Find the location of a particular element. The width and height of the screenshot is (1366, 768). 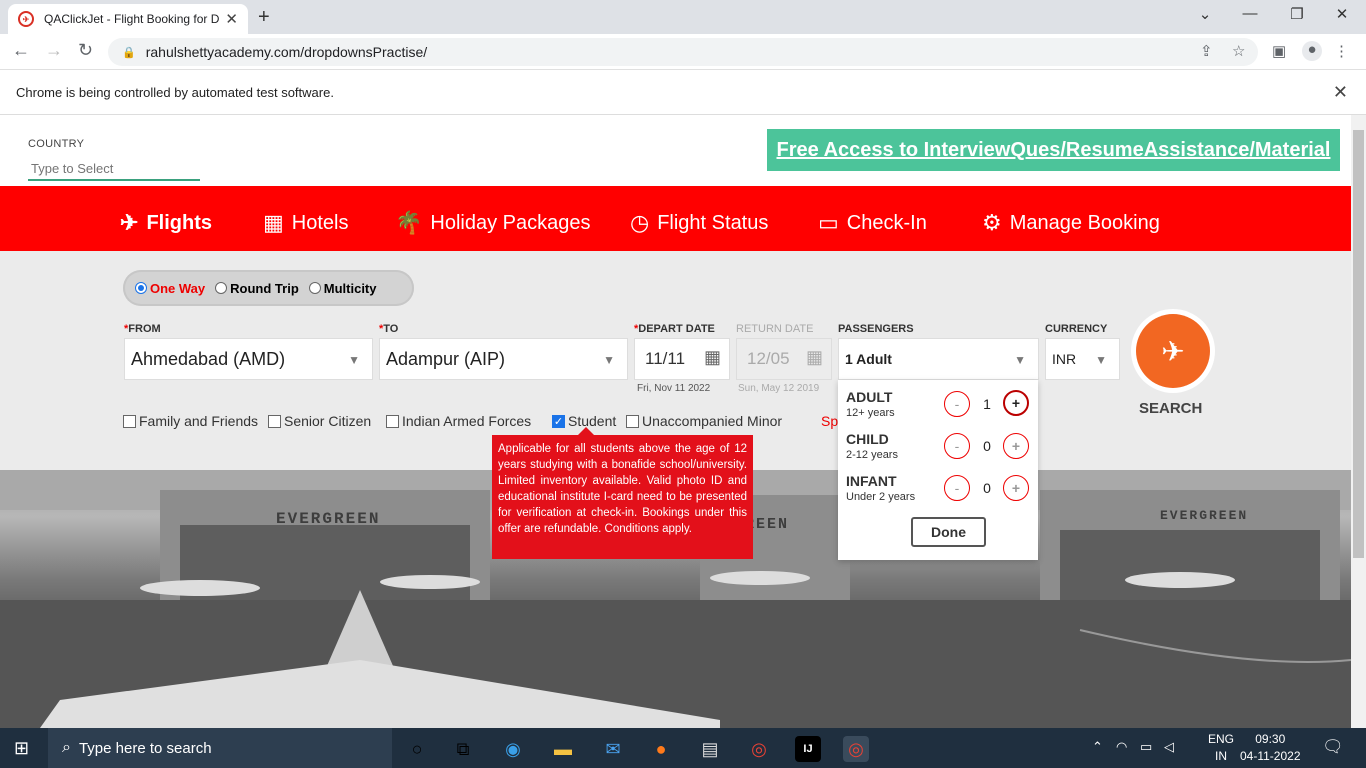

checkbox-family-friends: Family and Friends is located at coordinates (190, 421).